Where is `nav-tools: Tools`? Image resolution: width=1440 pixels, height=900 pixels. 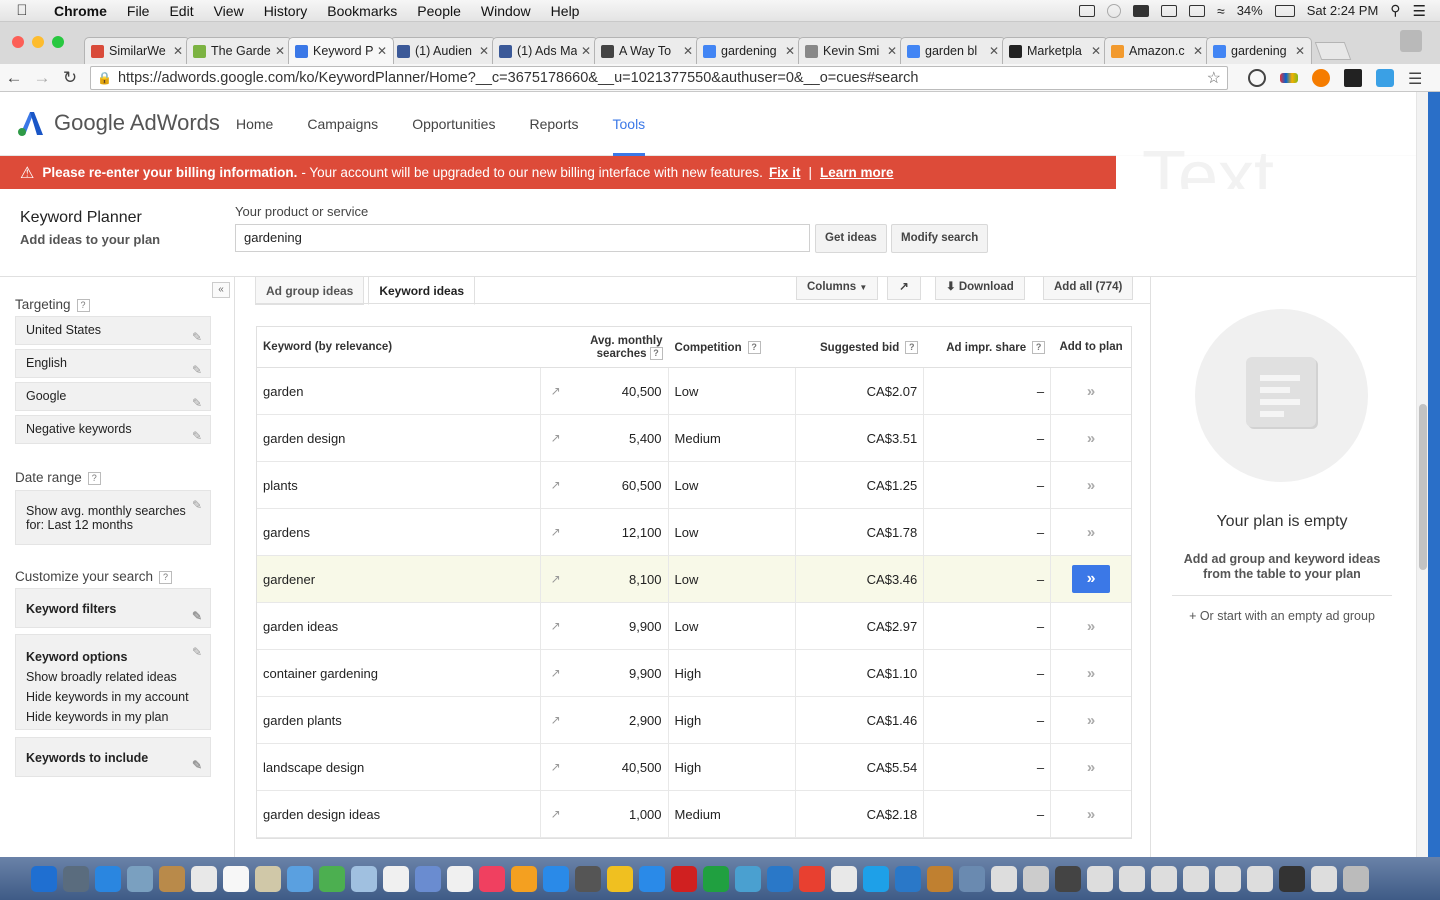 nav-tools: Tools is located at coordinates (637, 124).